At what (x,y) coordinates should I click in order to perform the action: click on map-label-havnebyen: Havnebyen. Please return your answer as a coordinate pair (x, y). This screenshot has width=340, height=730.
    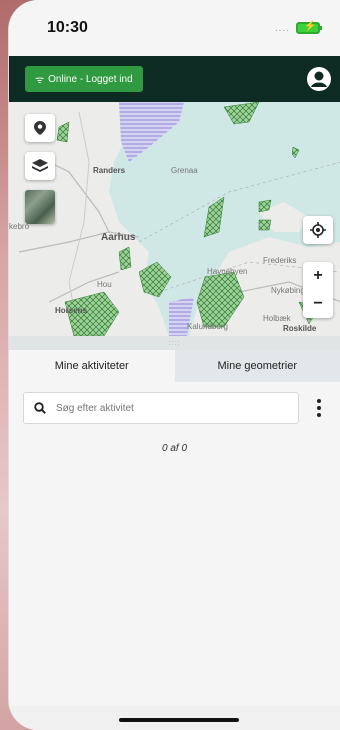
    Looking at the image, I should click on (227, 271).